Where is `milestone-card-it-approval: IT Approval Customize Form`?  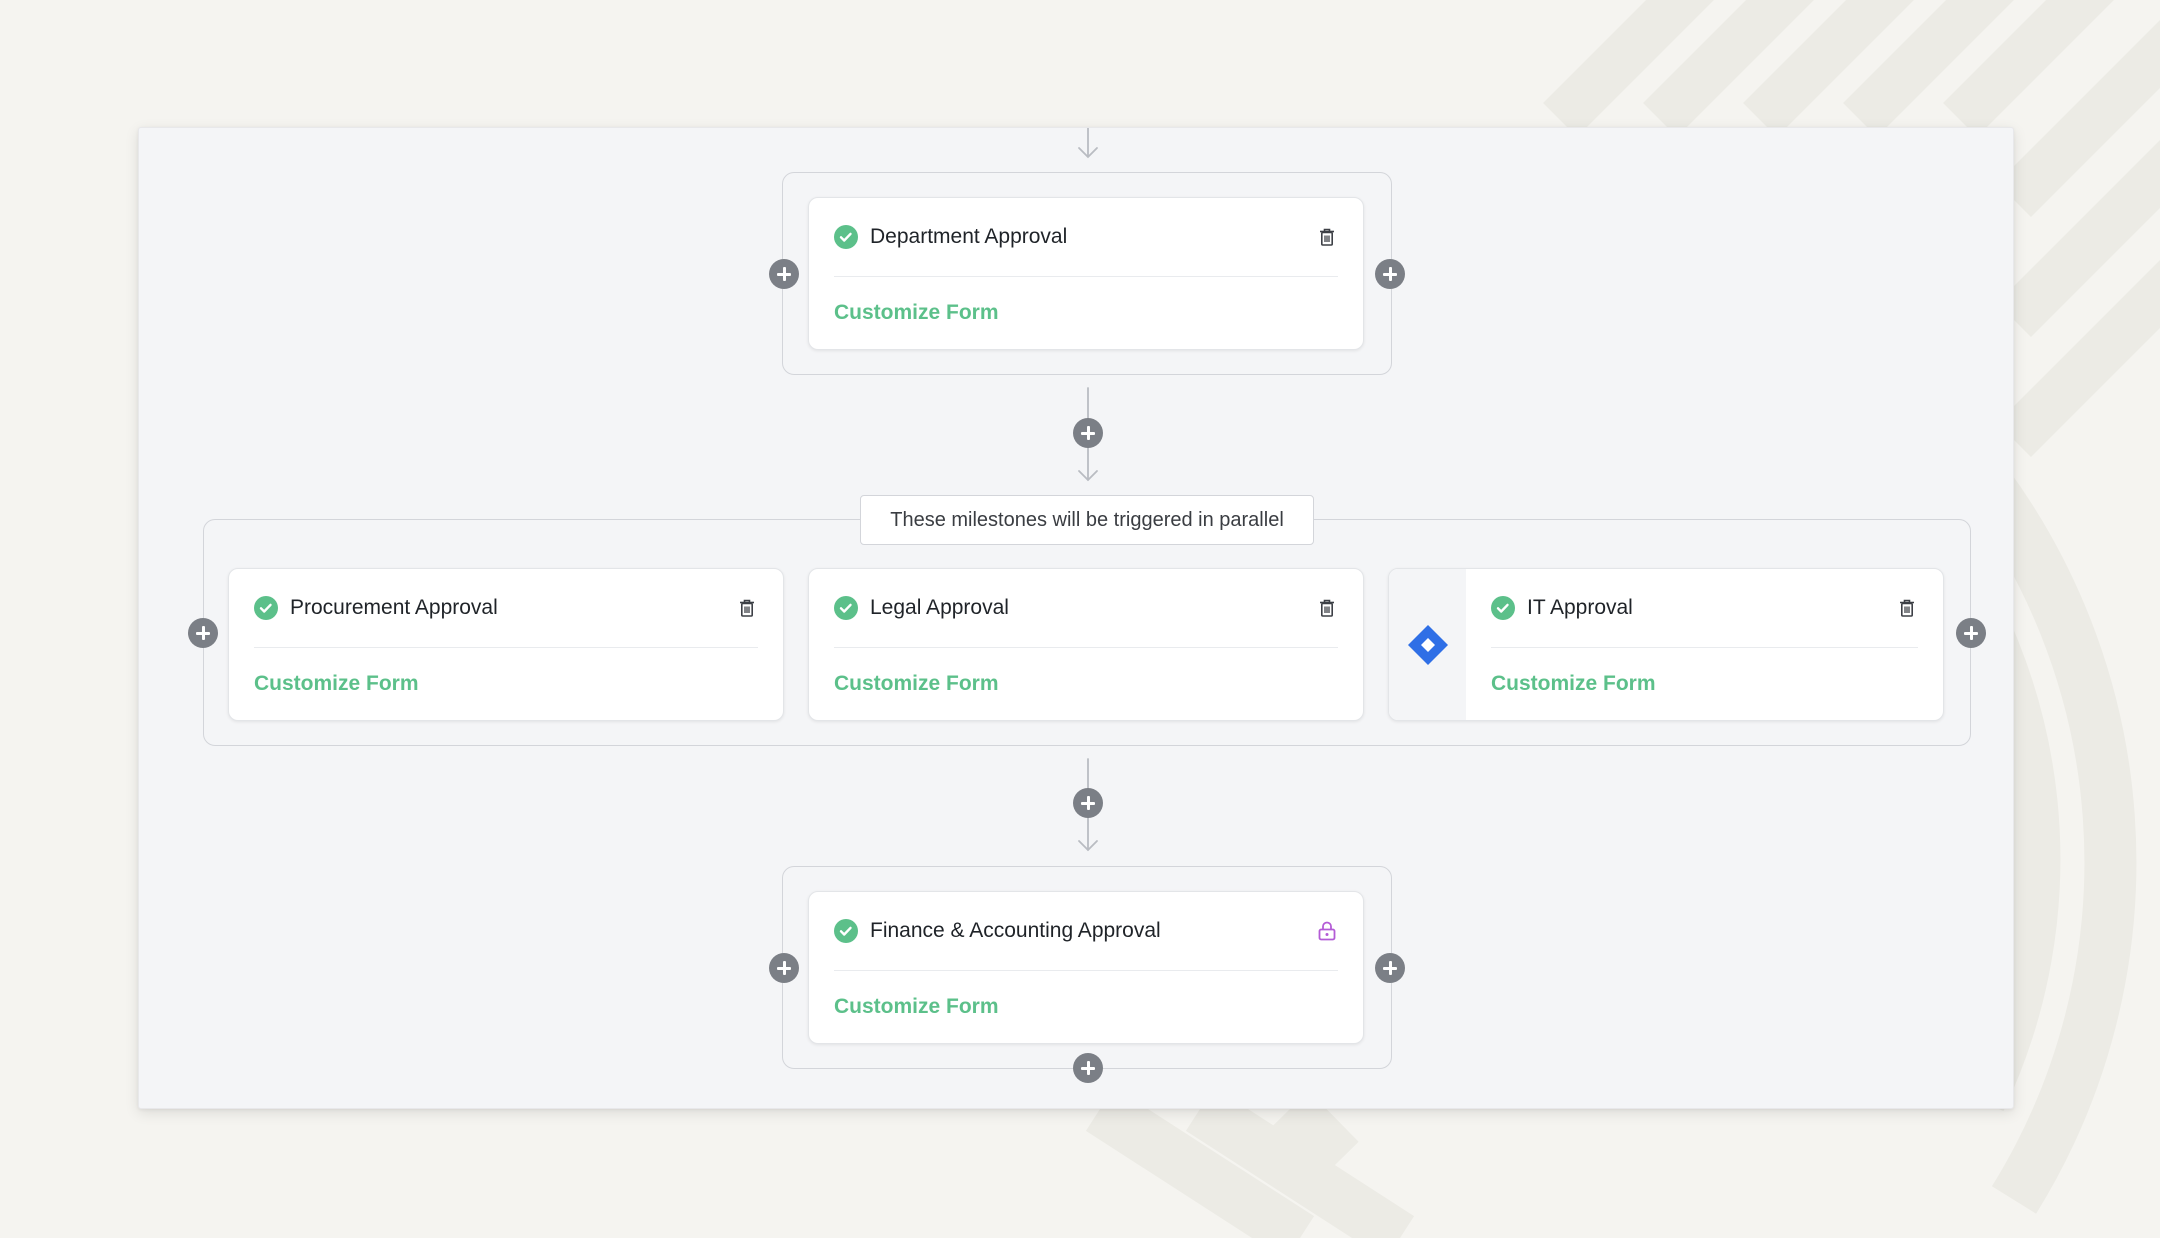
milestone-card-it-approval: IT Approval Customize Form is located at coordinates (1666, 644).